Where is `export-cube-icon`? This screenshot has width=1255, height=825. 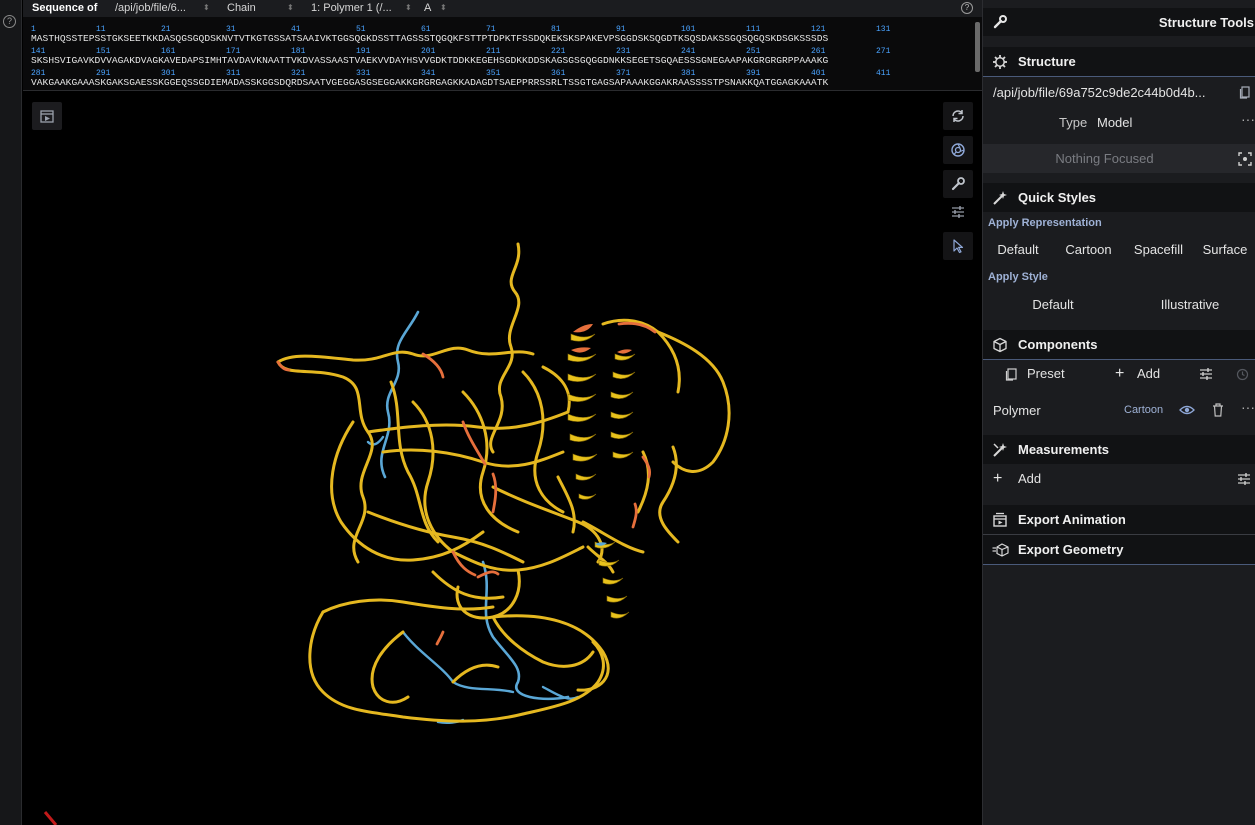
export-cube-icon is located at coordinates (1000, 550).